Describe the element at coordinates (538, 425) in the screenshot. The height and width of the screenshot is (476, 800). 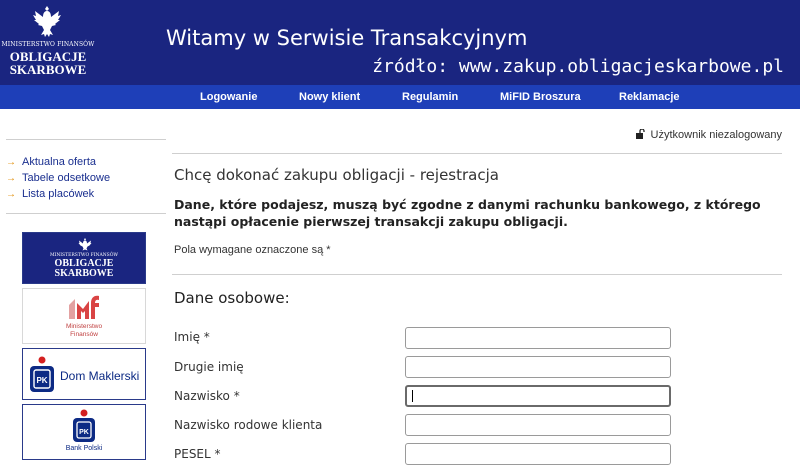
I see `family-name-input` at that location.